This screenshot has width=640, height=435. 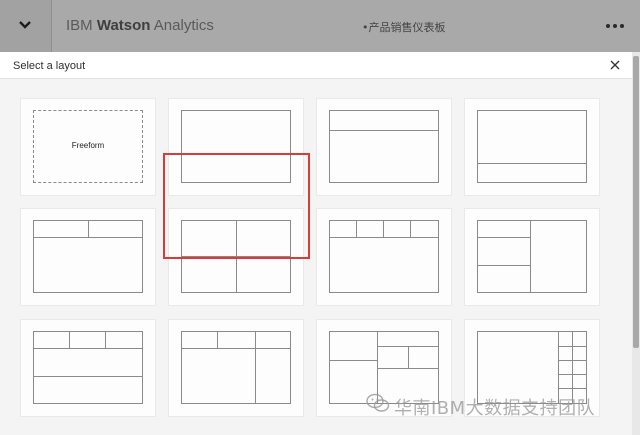 I want to click on close-button, so click(x=615, y=65).